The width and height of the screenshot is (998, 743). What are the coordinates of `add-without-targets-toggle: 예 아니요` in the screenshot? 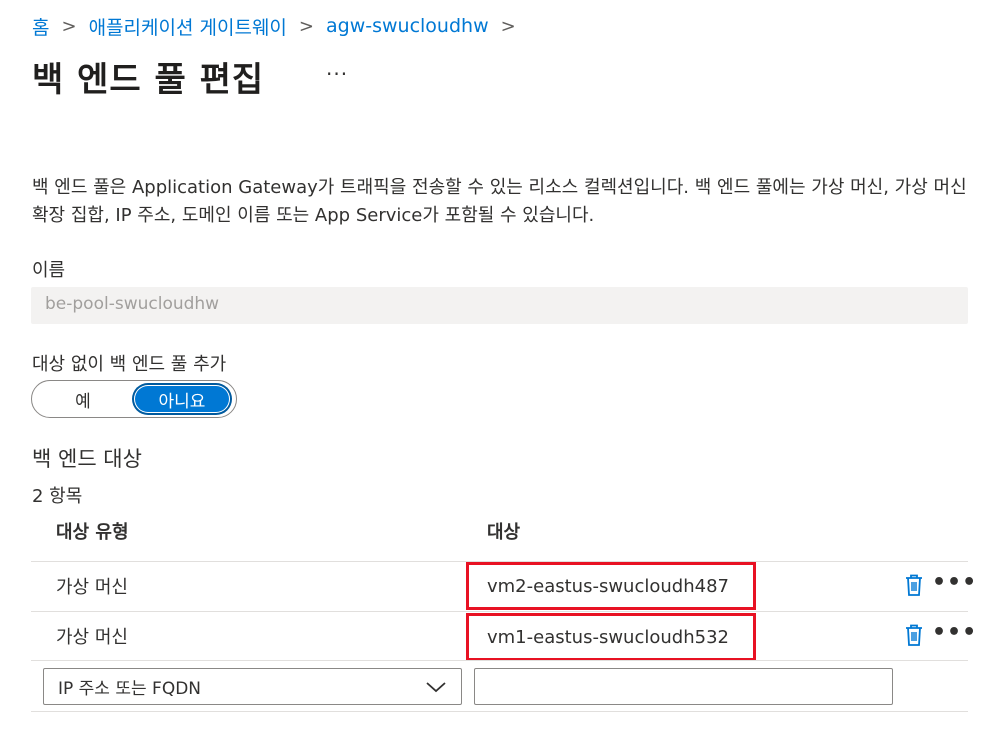 It's located at (134, 399).